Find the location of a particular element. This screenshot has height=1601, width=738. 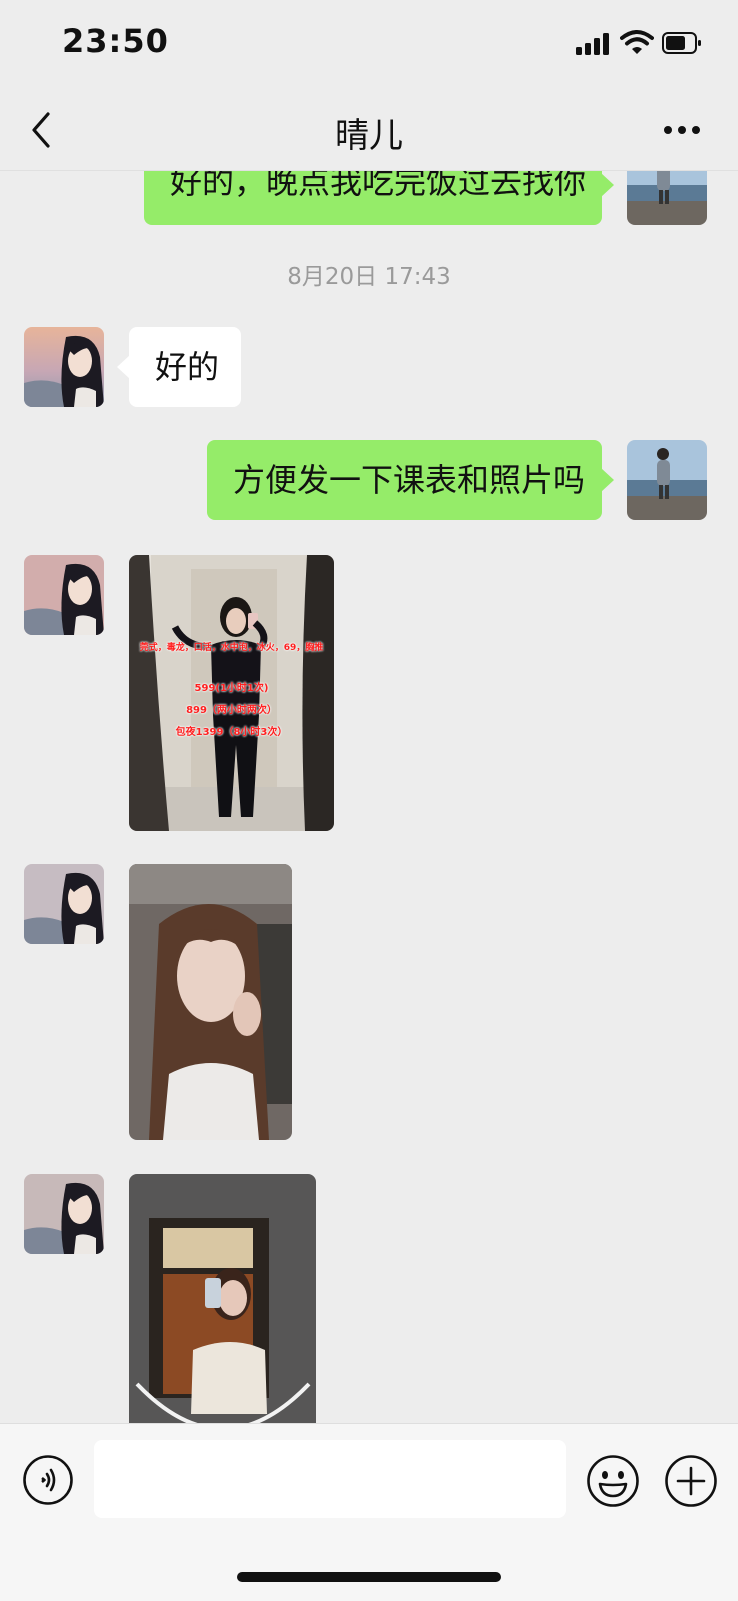

message-text: 好的 is located at coordinates (187, 367).